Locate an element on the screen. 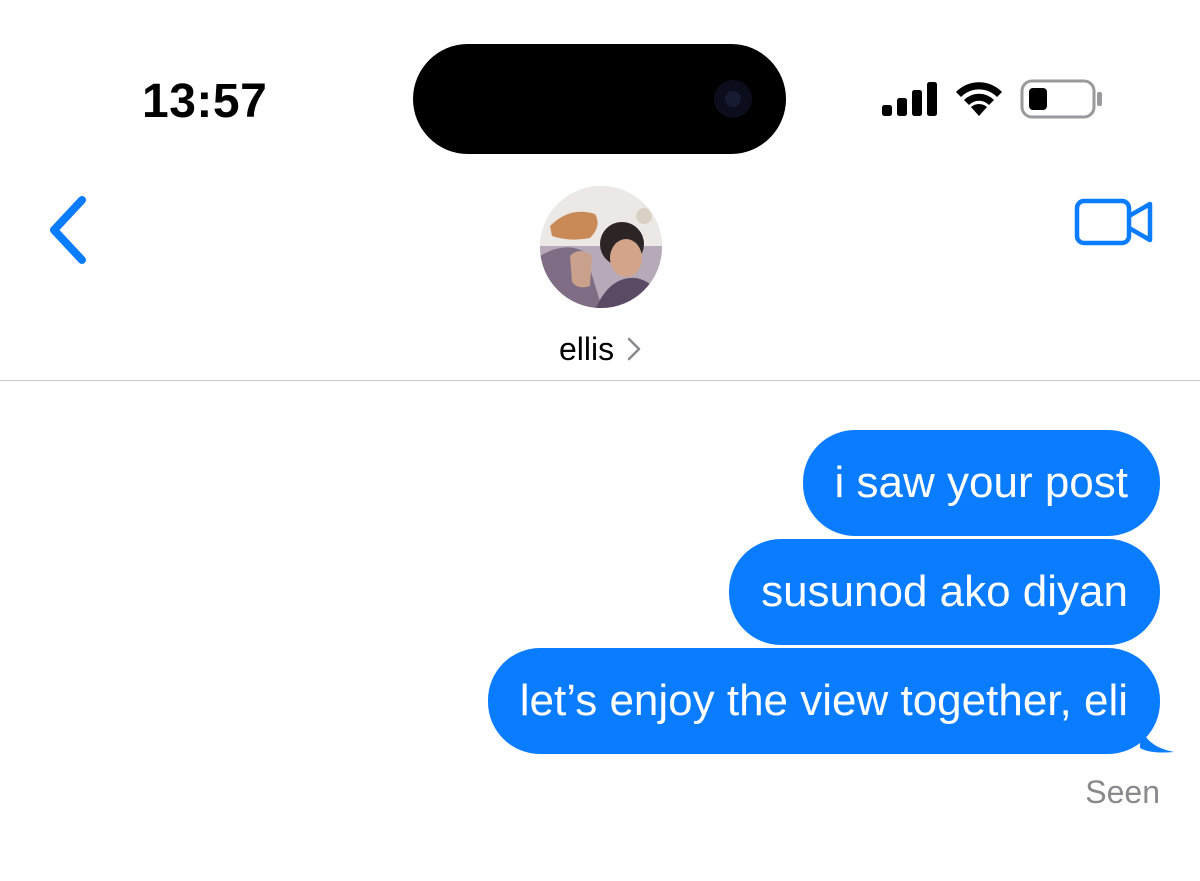  status-time: 13:57 is located at coordinates (205, 101).